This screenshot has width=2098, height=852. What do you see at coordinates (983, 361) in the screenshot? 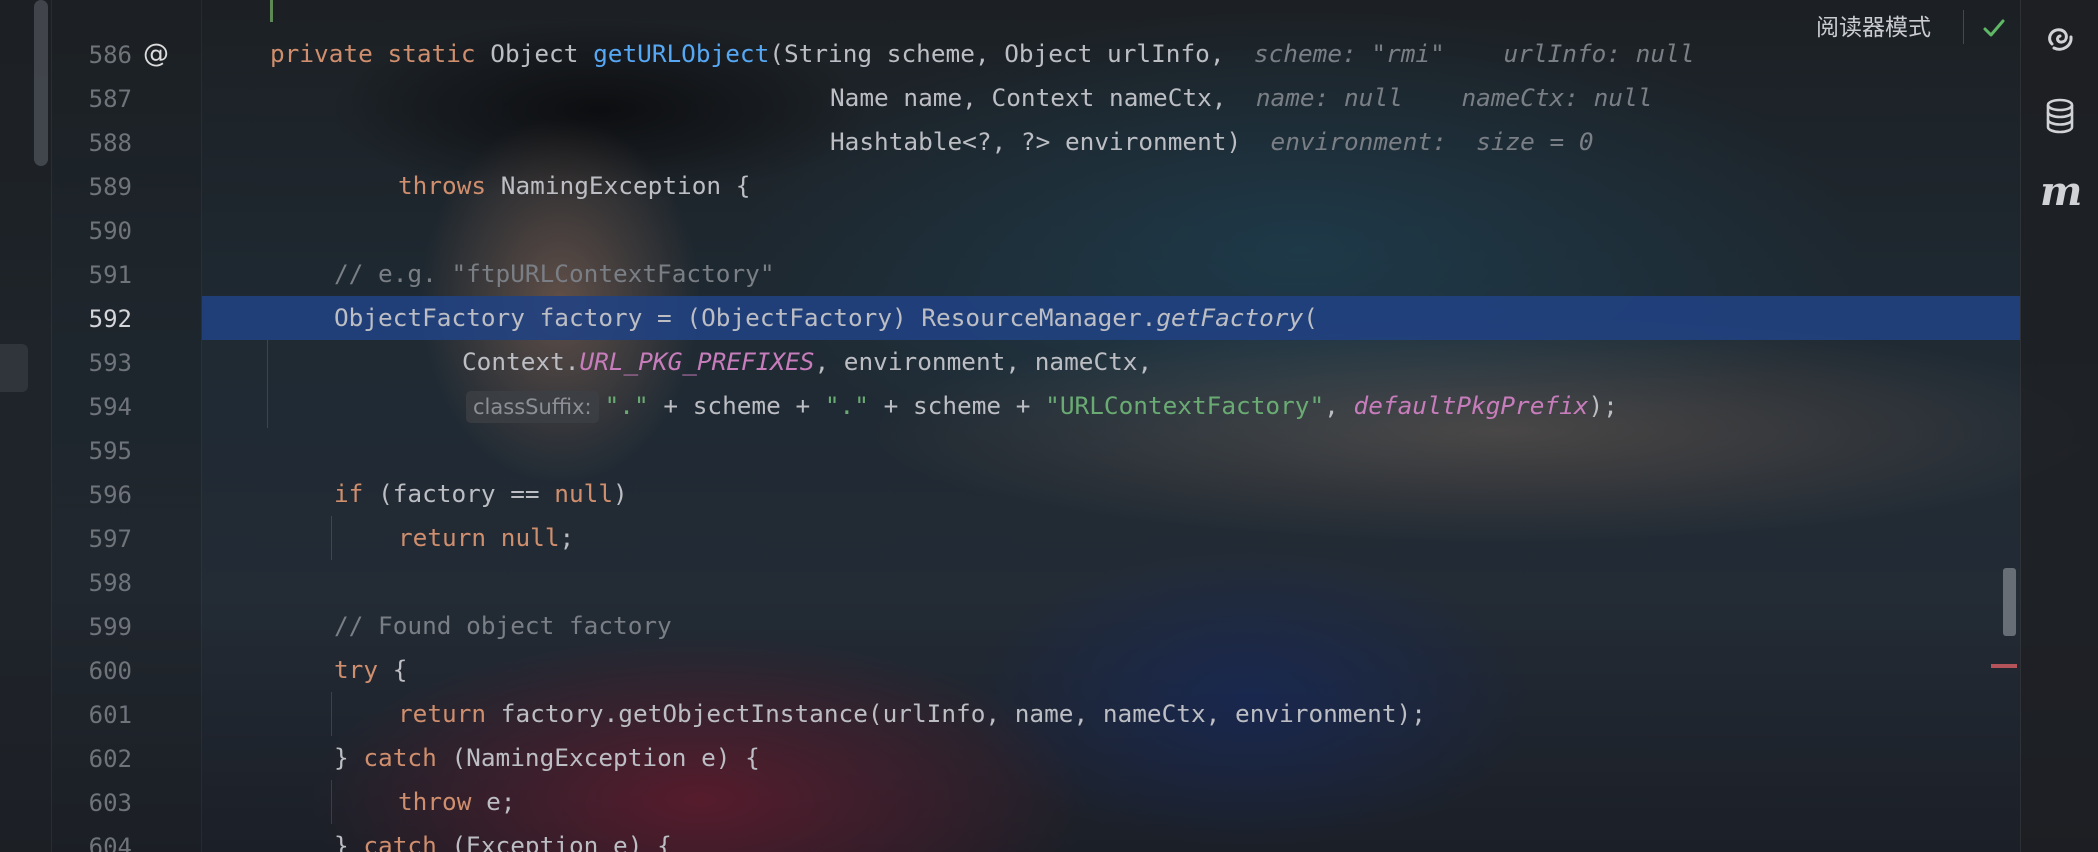
I see `code-token: , environment, nameCtx,` at bounding box center [983, 361].